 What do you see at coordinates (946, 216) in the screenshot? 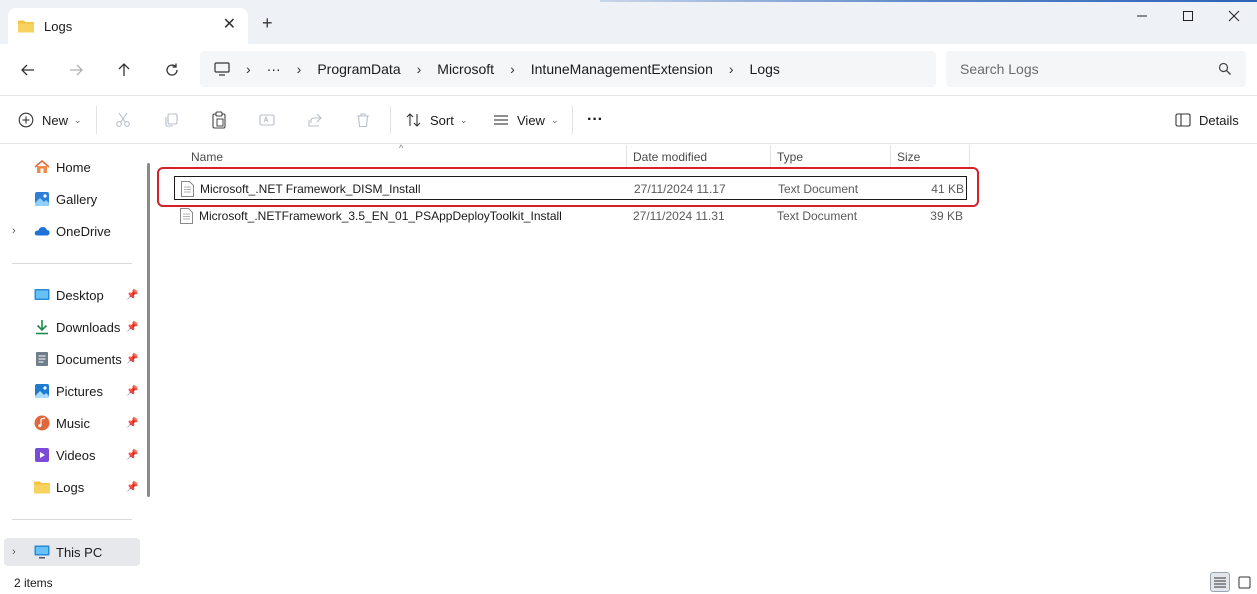
I see `file-size: 39 KB` at bounding box center [946, 216].